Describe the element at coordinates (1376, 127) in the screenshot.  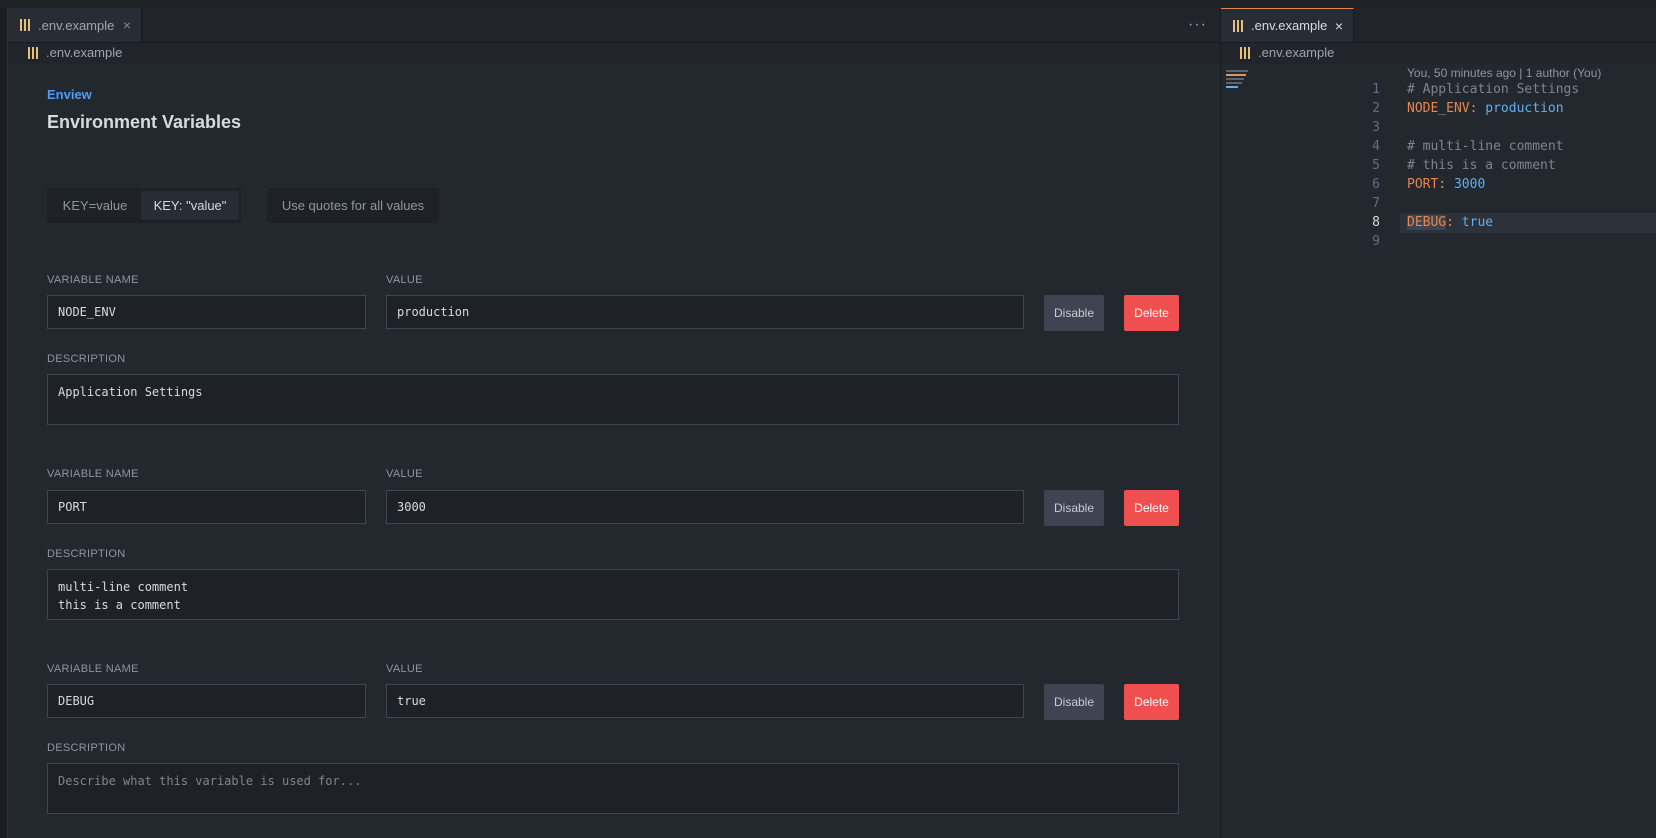
I see `line-number: 3` at that location.